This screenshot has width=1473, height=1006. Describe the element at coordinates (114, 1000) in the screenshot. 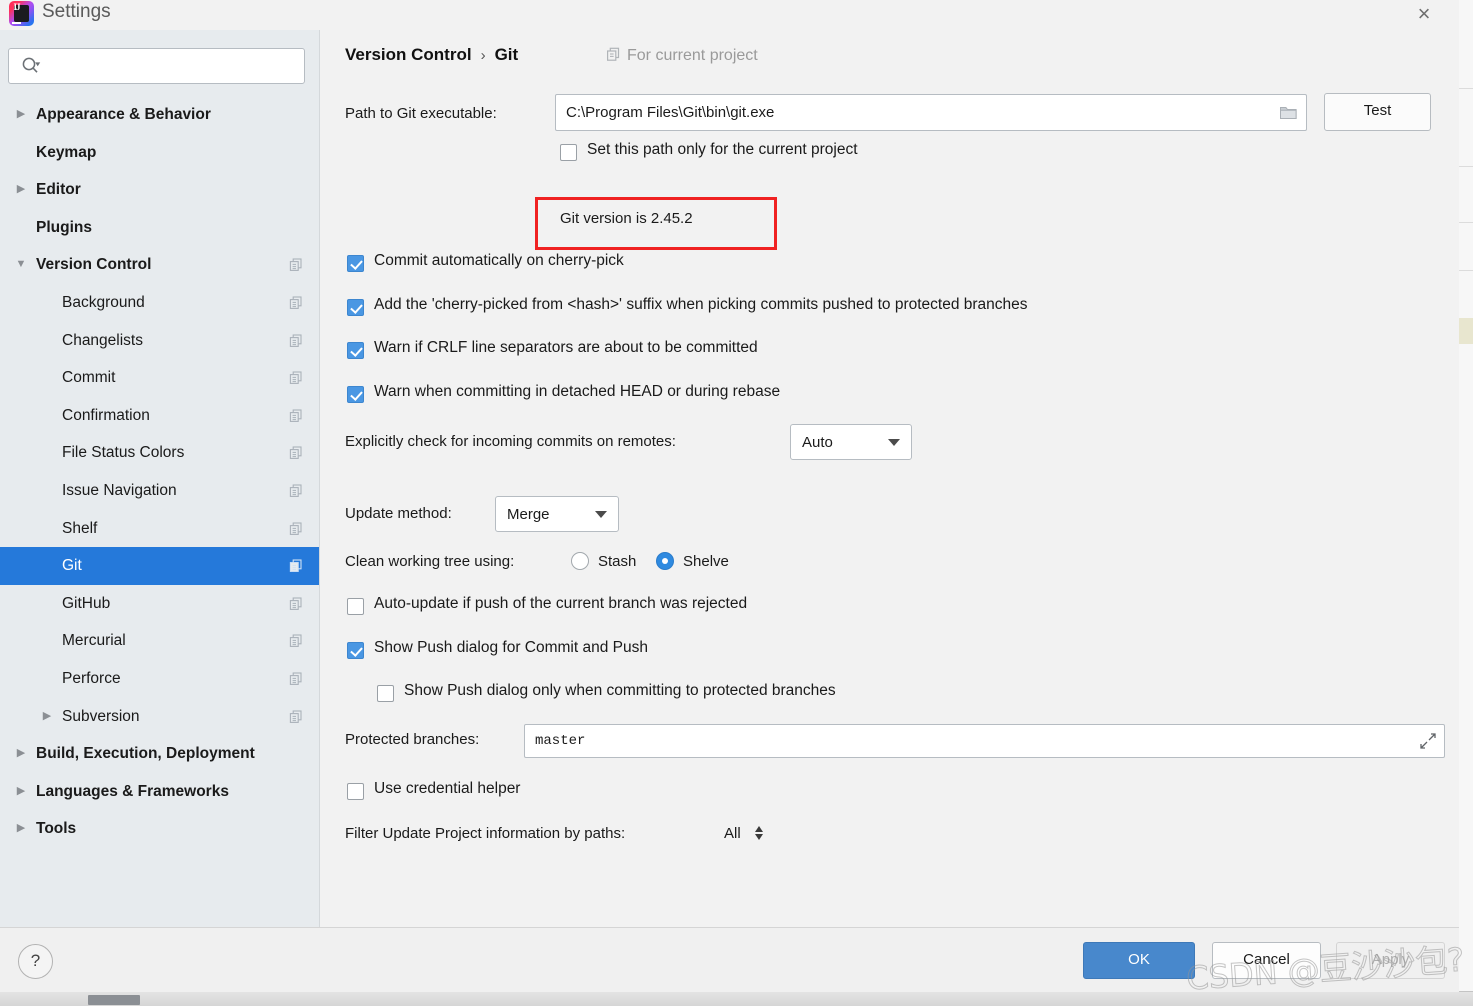

I see `taskbar-nub` at that location.